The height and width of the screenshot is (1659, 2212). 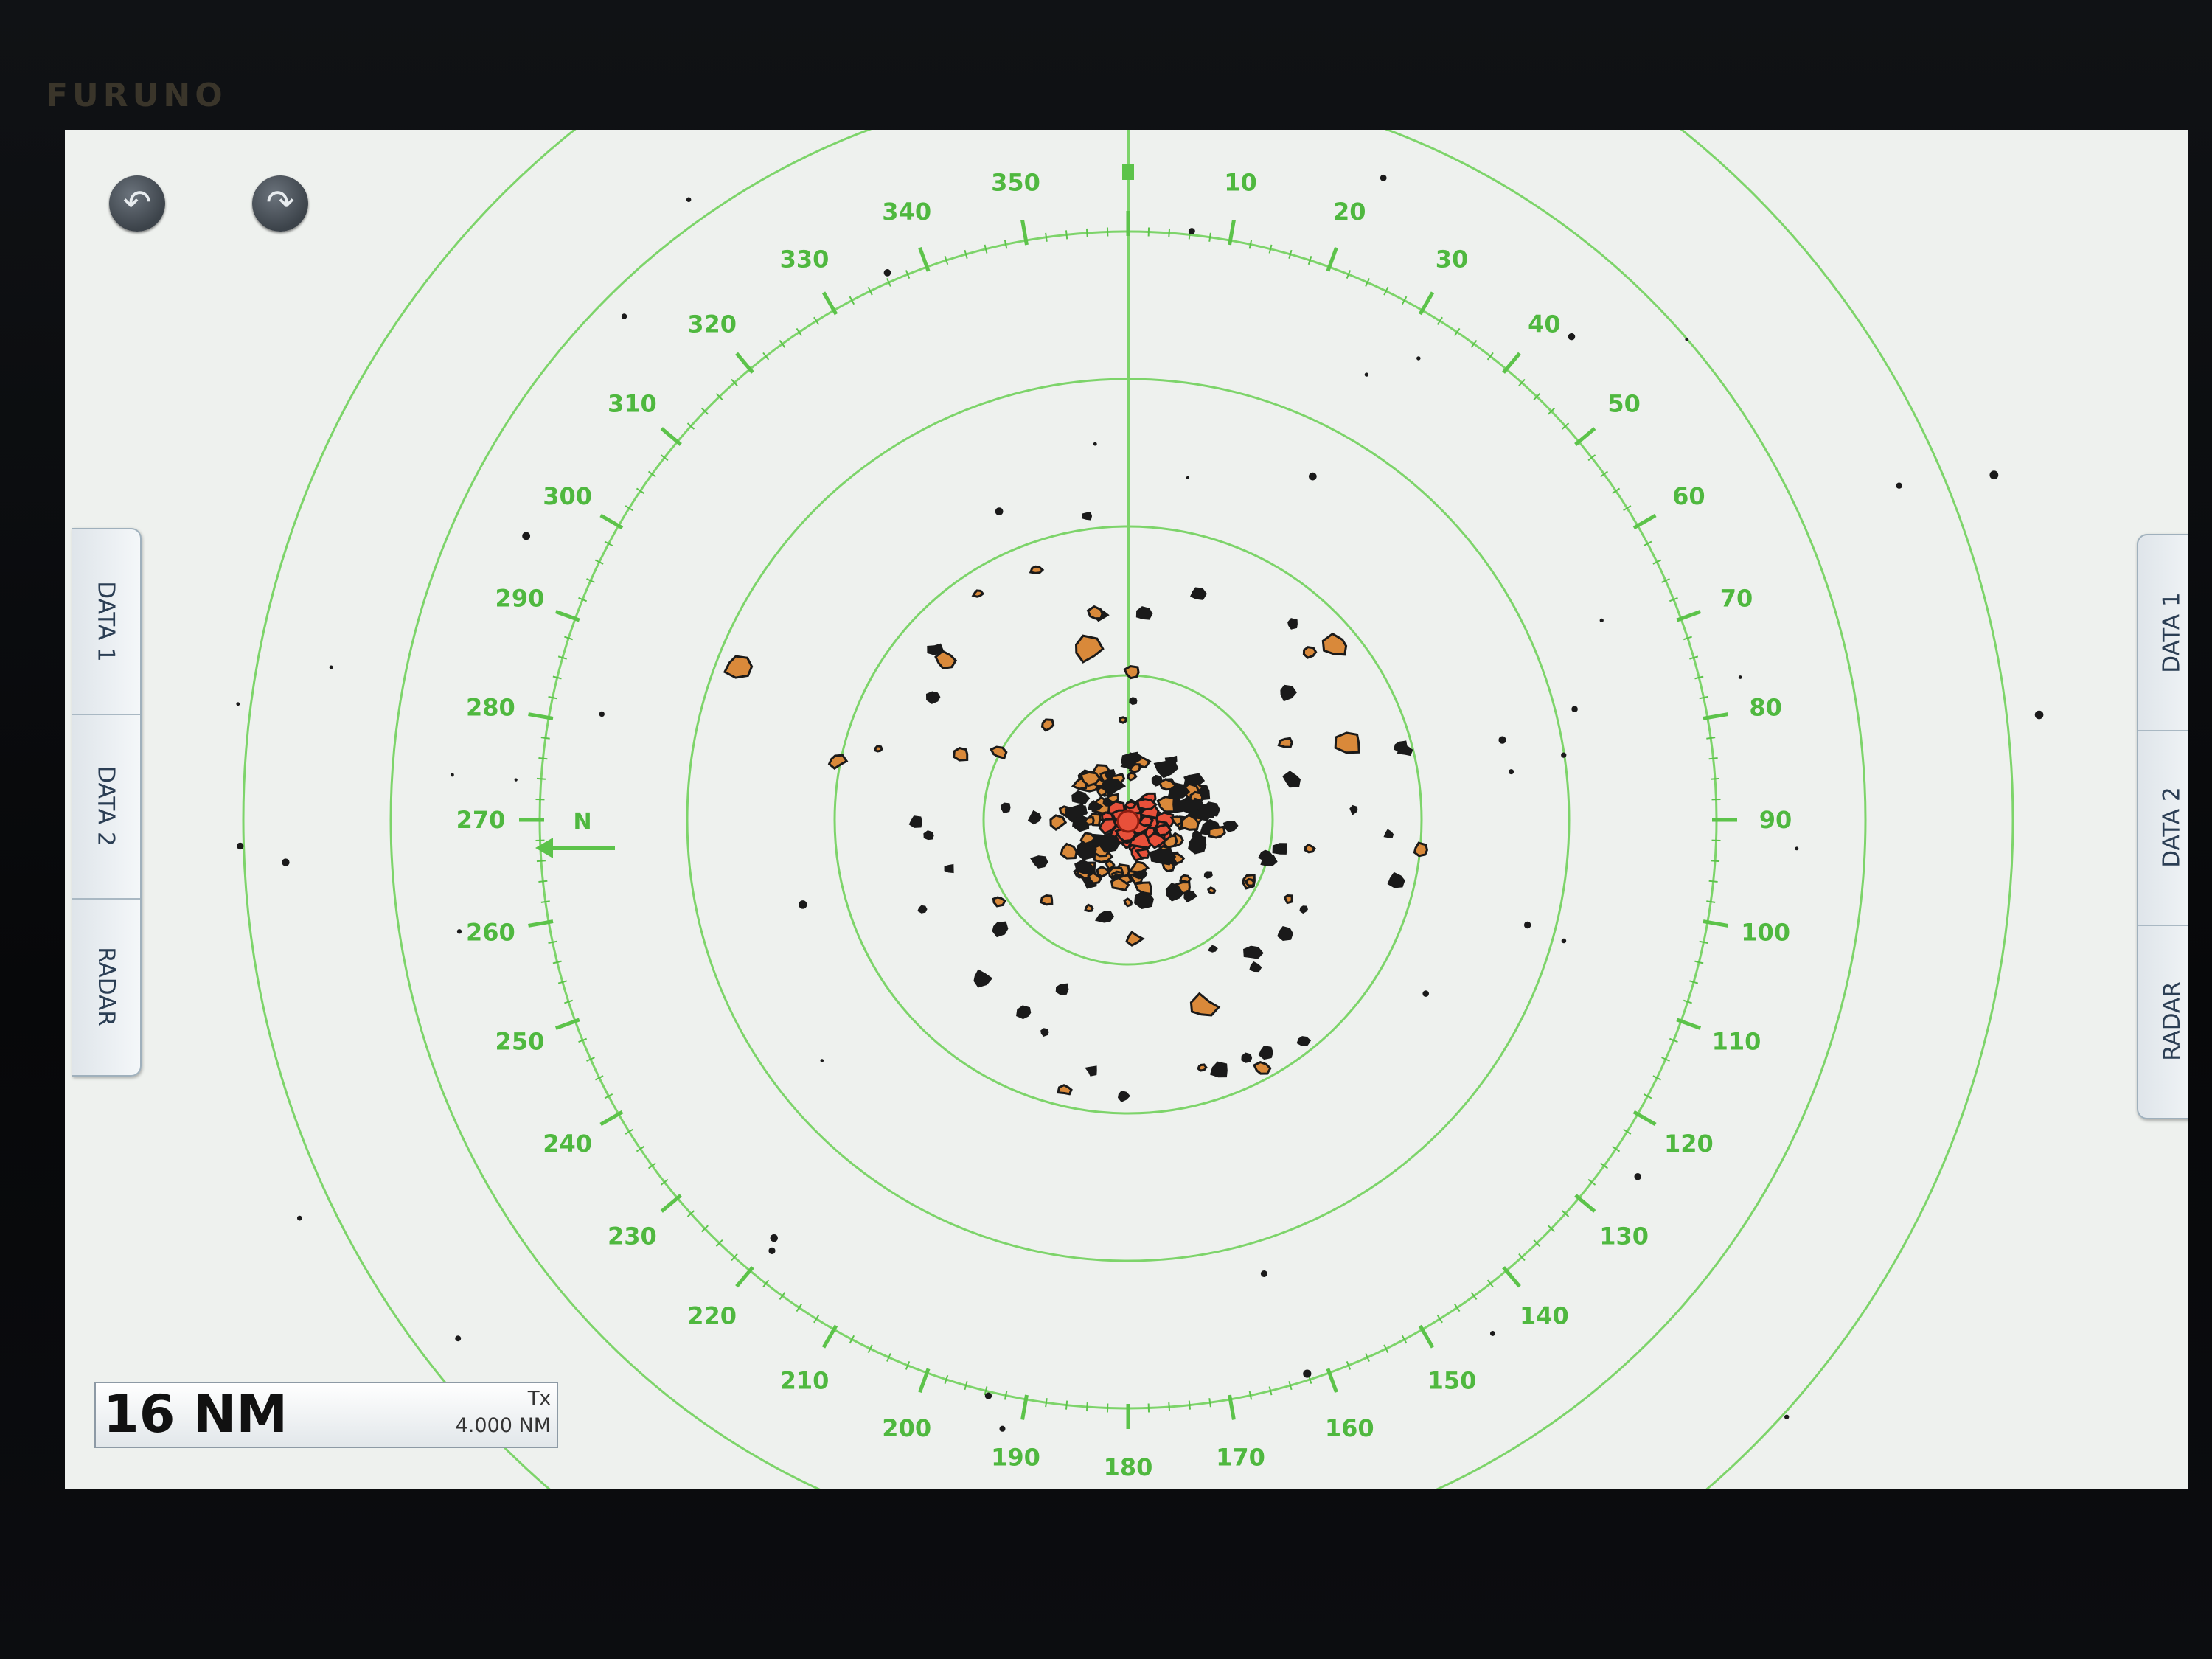 What do you see at coordinates (106, 986) in the screenshot?
I see `left-tab-radar: RADAR` at bounding box center [106, 986].